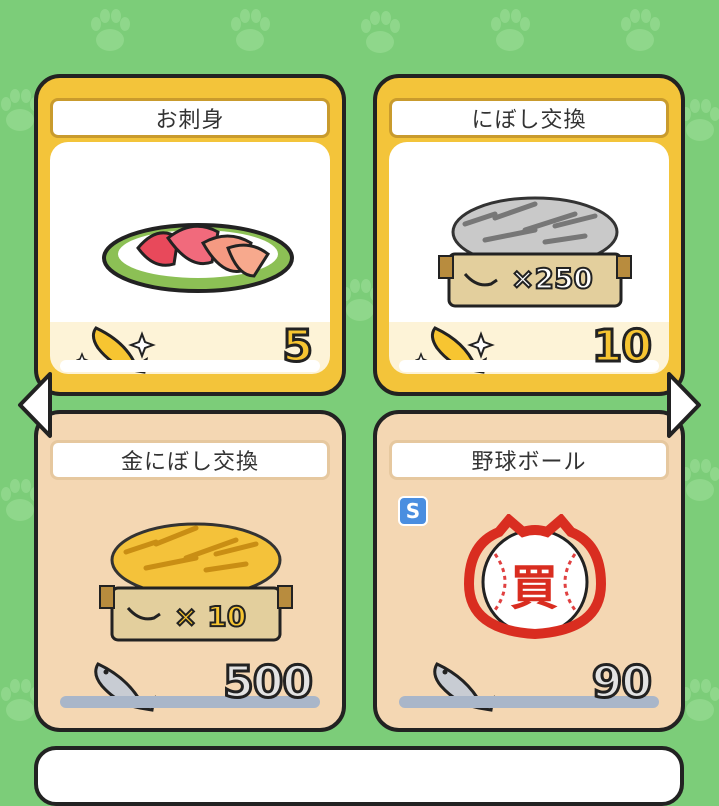 The image size is (719, 806). I want to click on special-badge: S, so click(413, 511).